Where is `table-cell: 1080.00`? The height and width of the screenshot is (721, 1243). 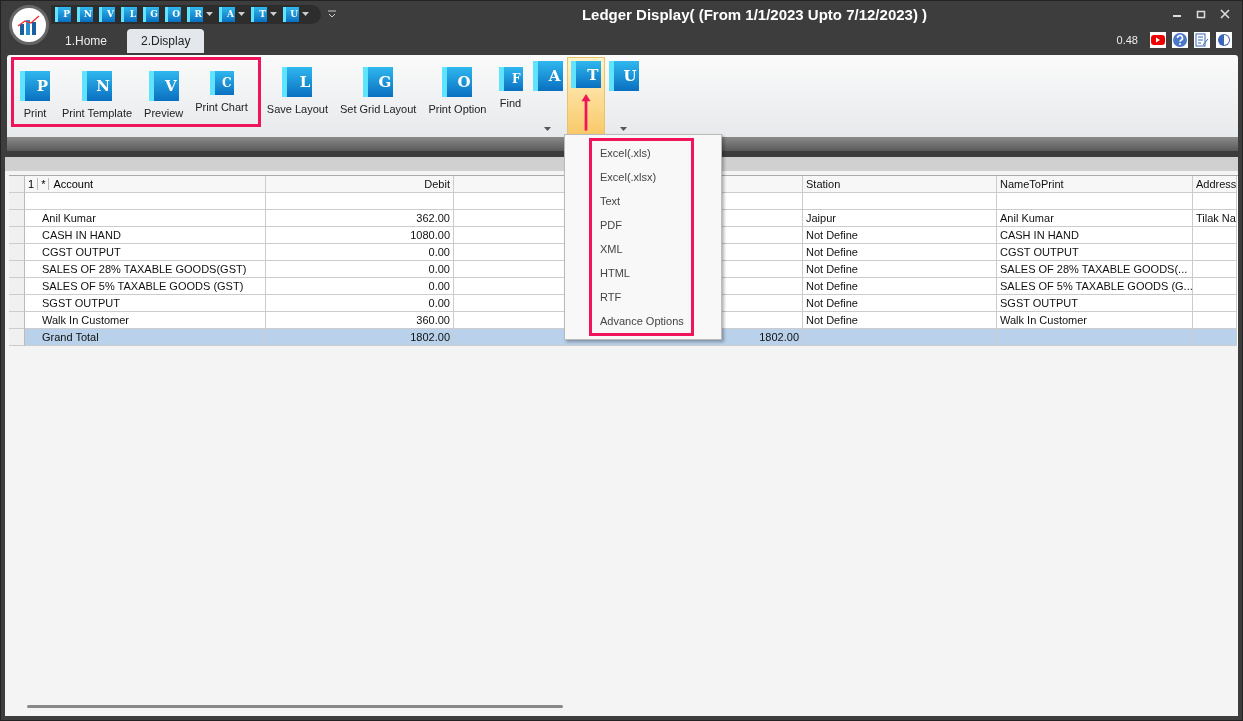
table-cell: 1080.00 is located at coordinates (360, 235).